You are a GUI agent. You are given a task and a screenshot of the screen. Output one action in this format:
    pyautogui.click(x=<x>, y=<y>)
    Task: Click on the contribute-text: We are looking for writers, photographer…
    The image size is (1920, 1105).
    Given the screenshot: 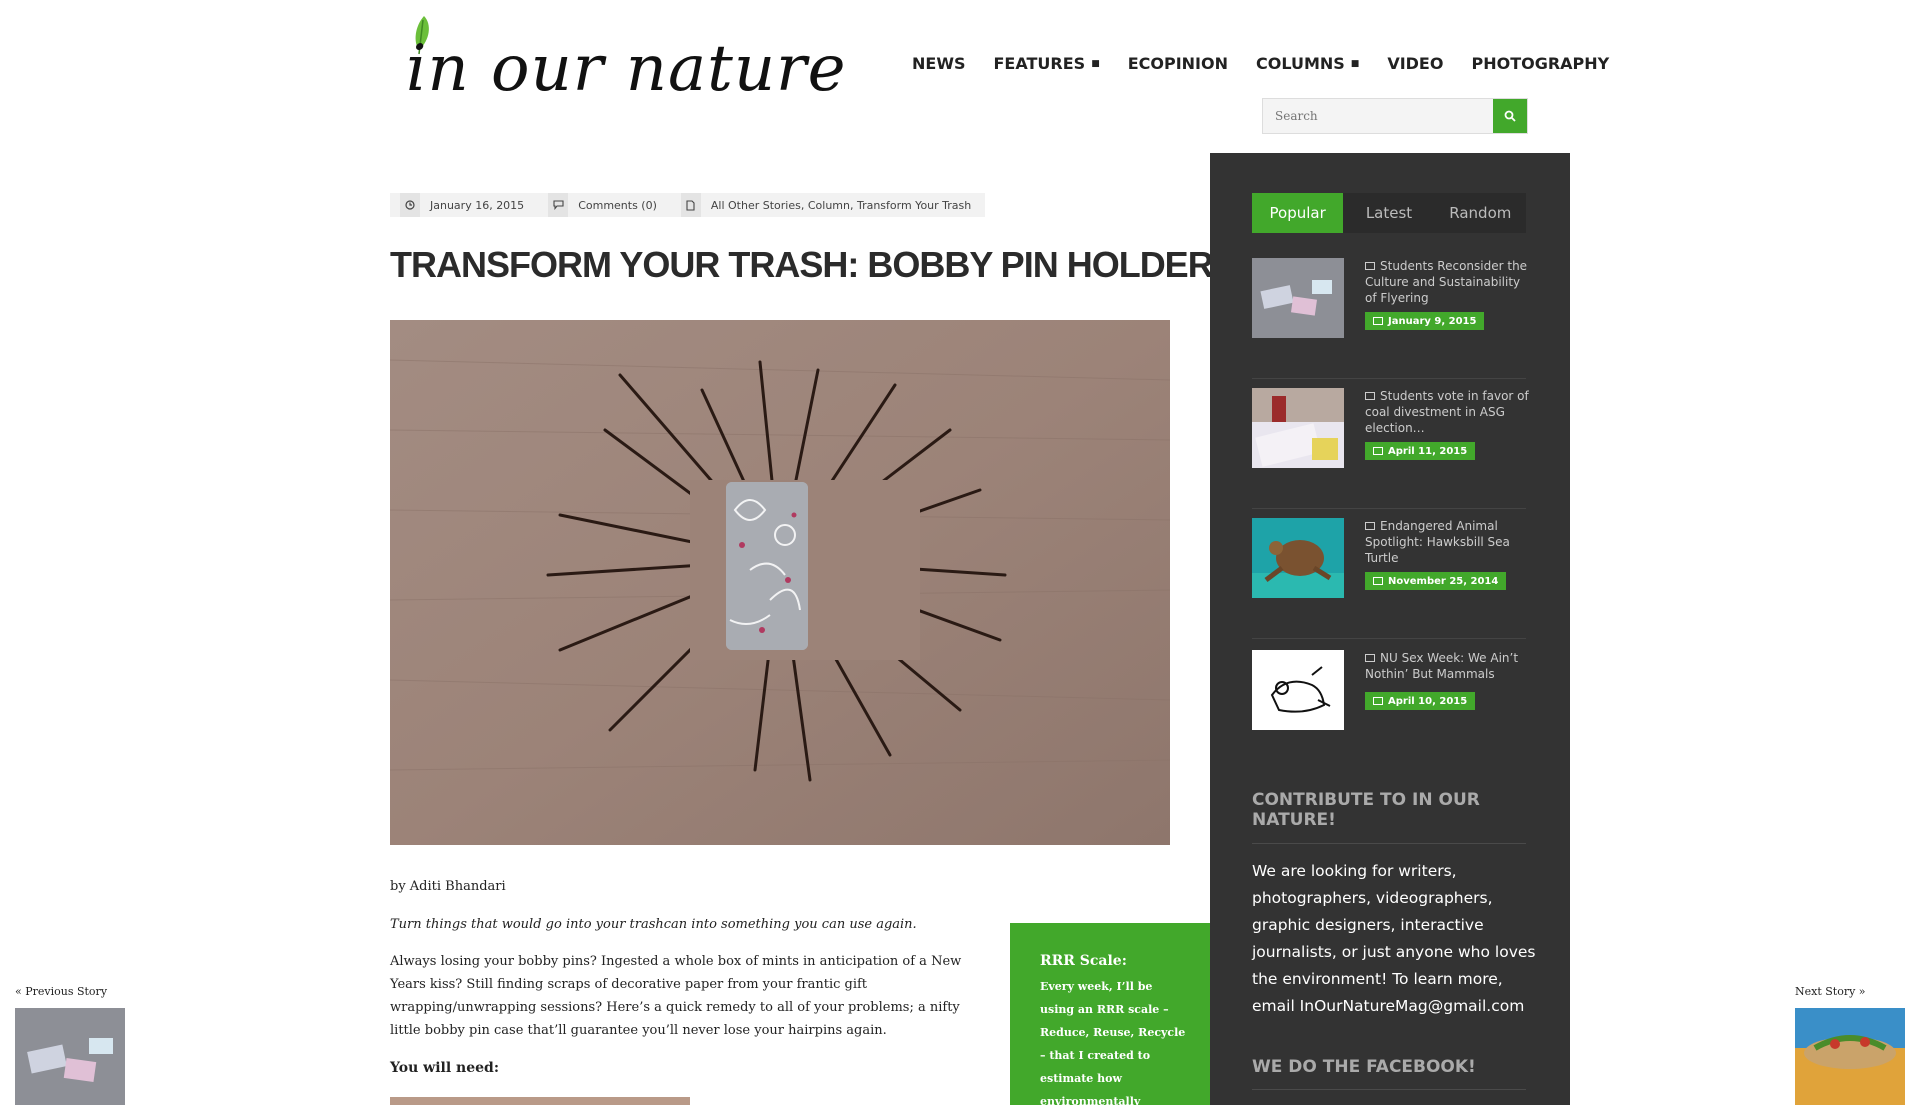 What is the action you would take?
    pyautogui.click(x=1394, y=938)
    